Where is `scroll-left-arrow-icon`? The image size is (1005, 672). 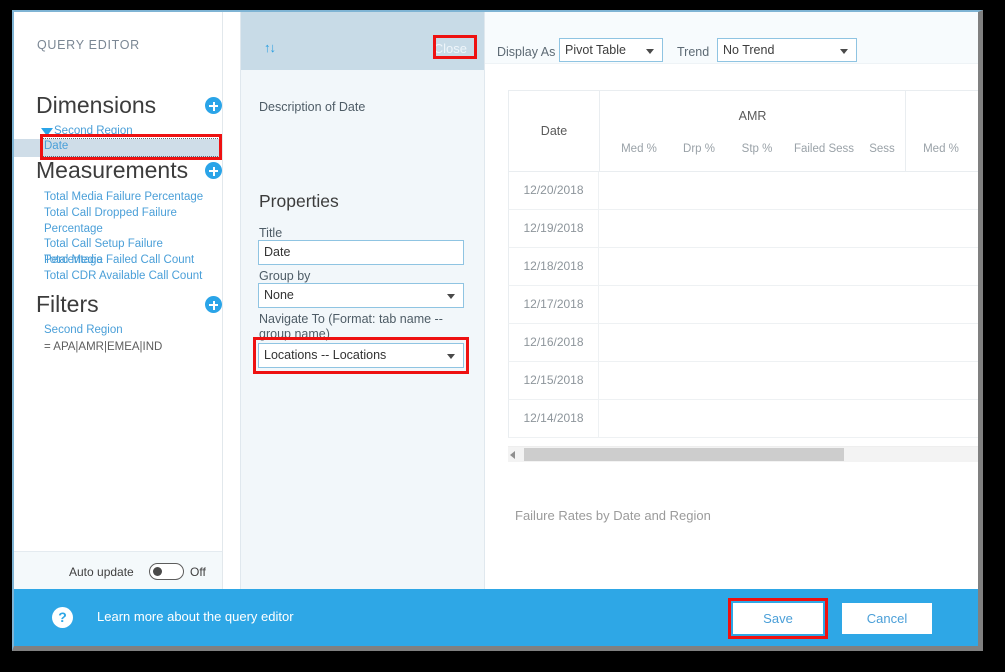 scroll-left-arrow-icon is located at coordinates (512, 455).